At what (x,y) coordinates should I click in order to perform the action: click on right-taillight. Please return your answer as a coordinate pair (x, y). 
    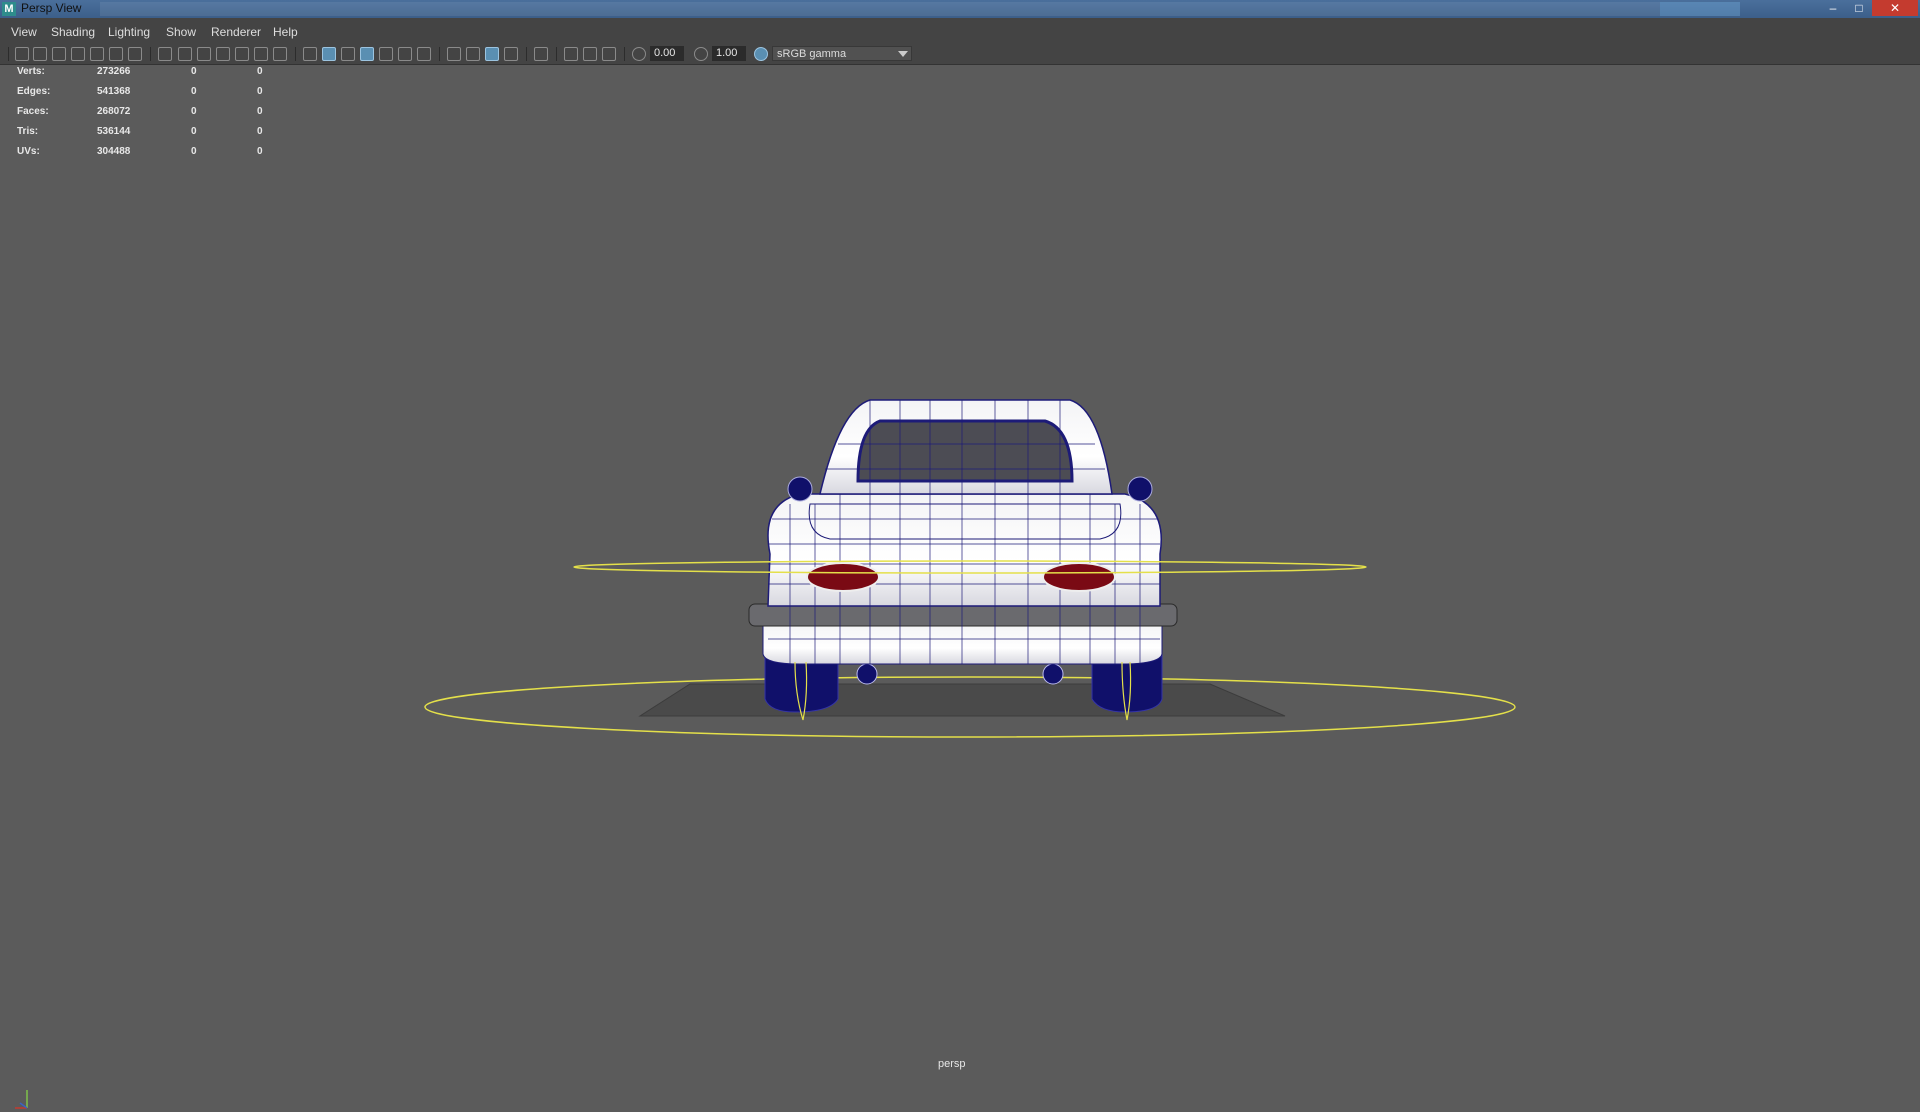
    Looking at the image, I should click on (1079, 577).